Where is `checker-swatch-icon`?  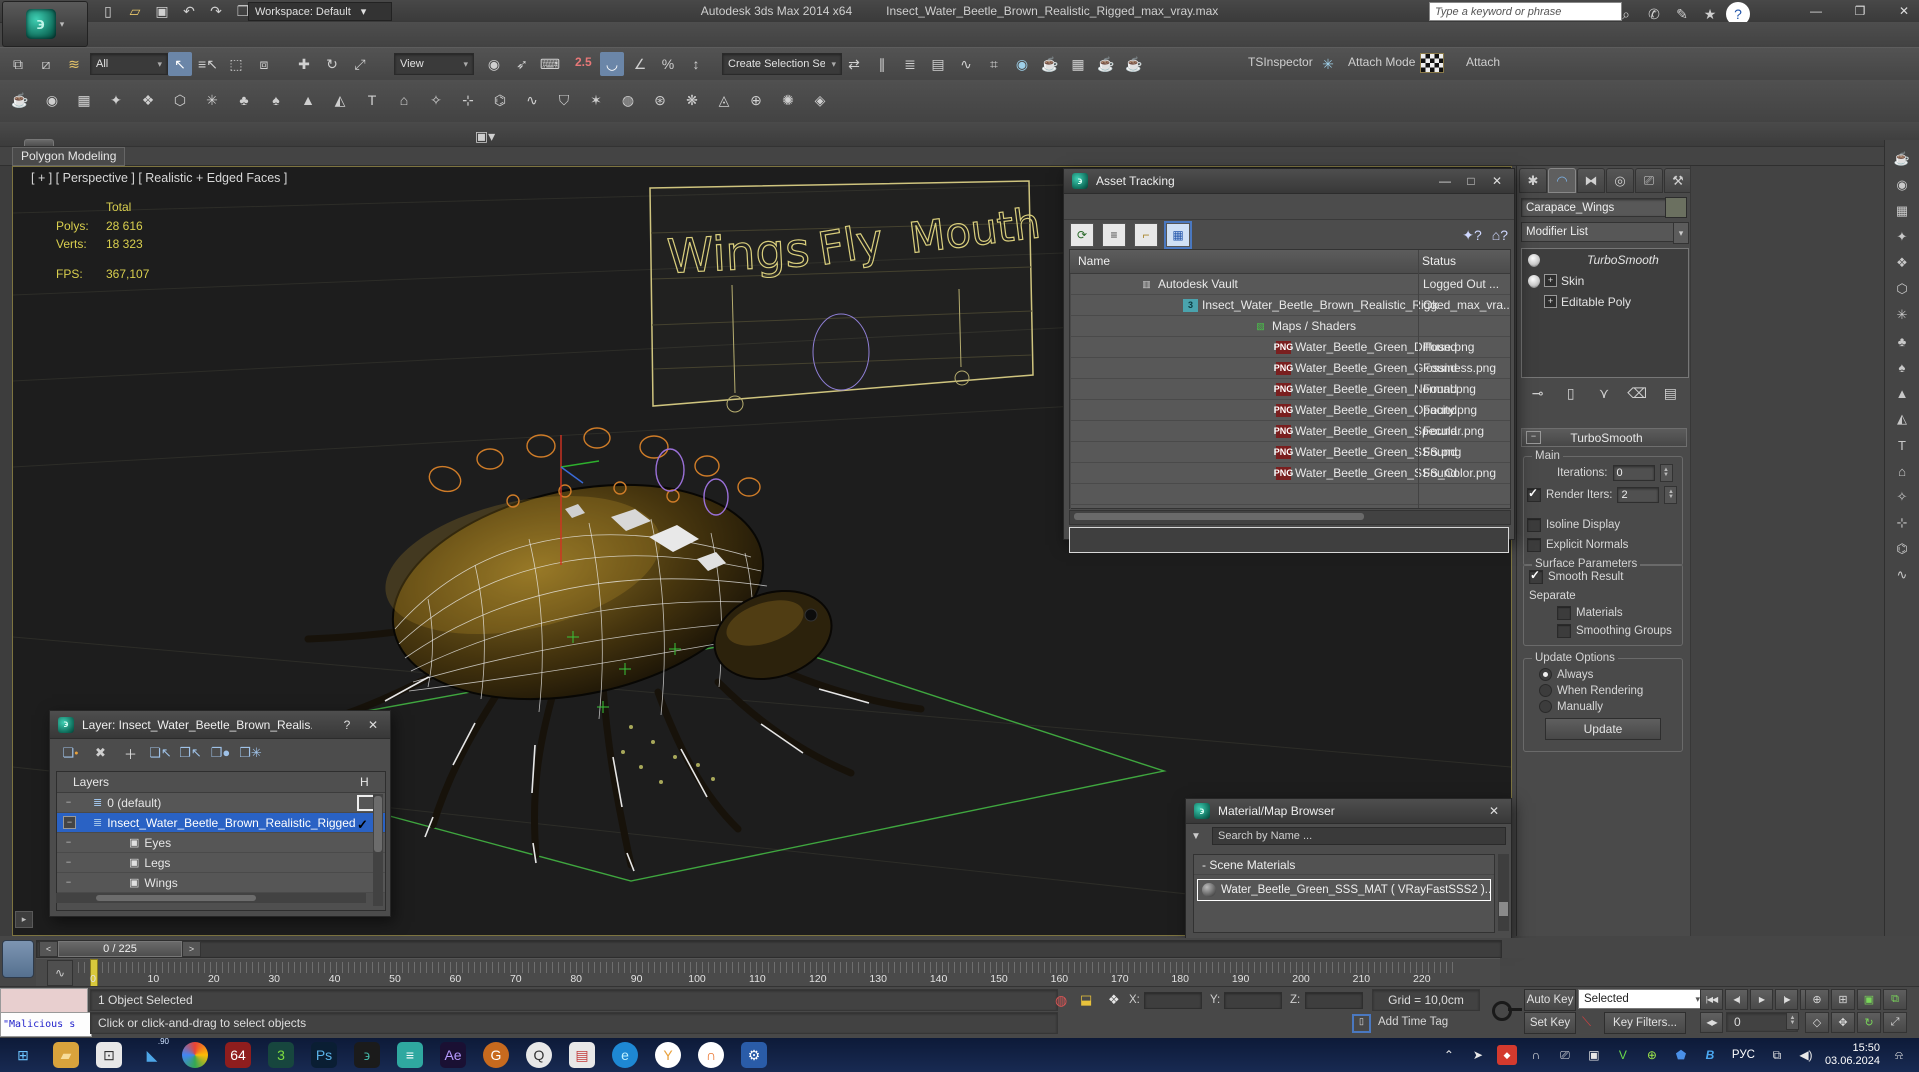 checker-swatch-icon is located at coordinates (1432, 63).